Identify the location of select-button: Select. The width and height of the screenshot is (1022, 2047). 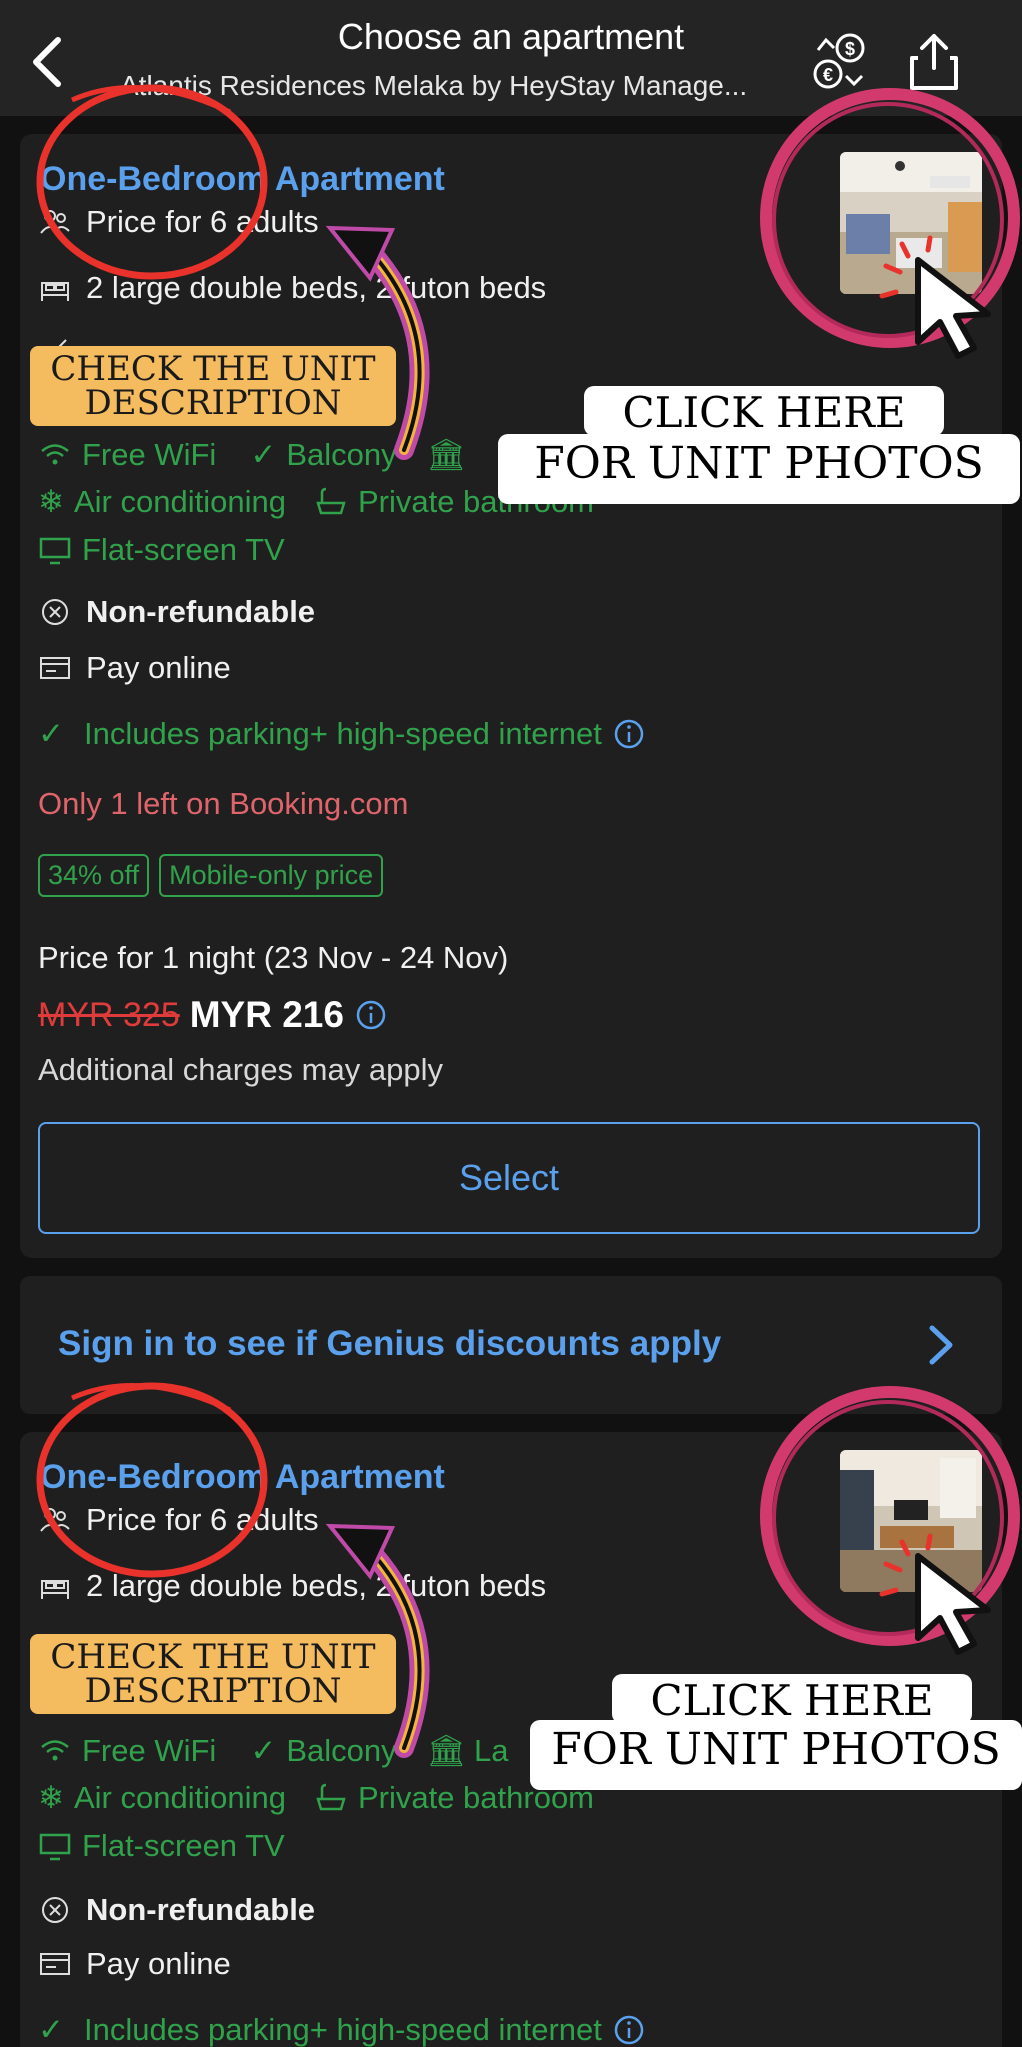
(509, 1178).